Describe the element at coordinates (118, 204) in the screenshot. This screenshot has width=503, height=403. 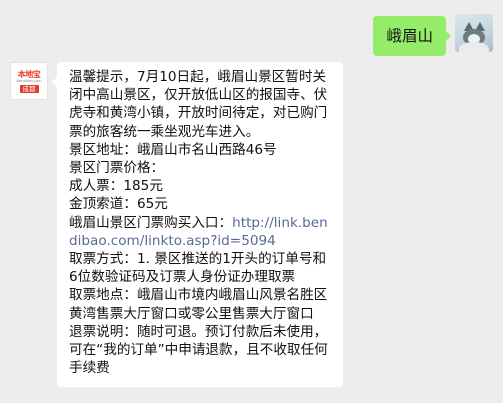
I see `summit-ropeway-text: 金顶索道：65元` at that location.